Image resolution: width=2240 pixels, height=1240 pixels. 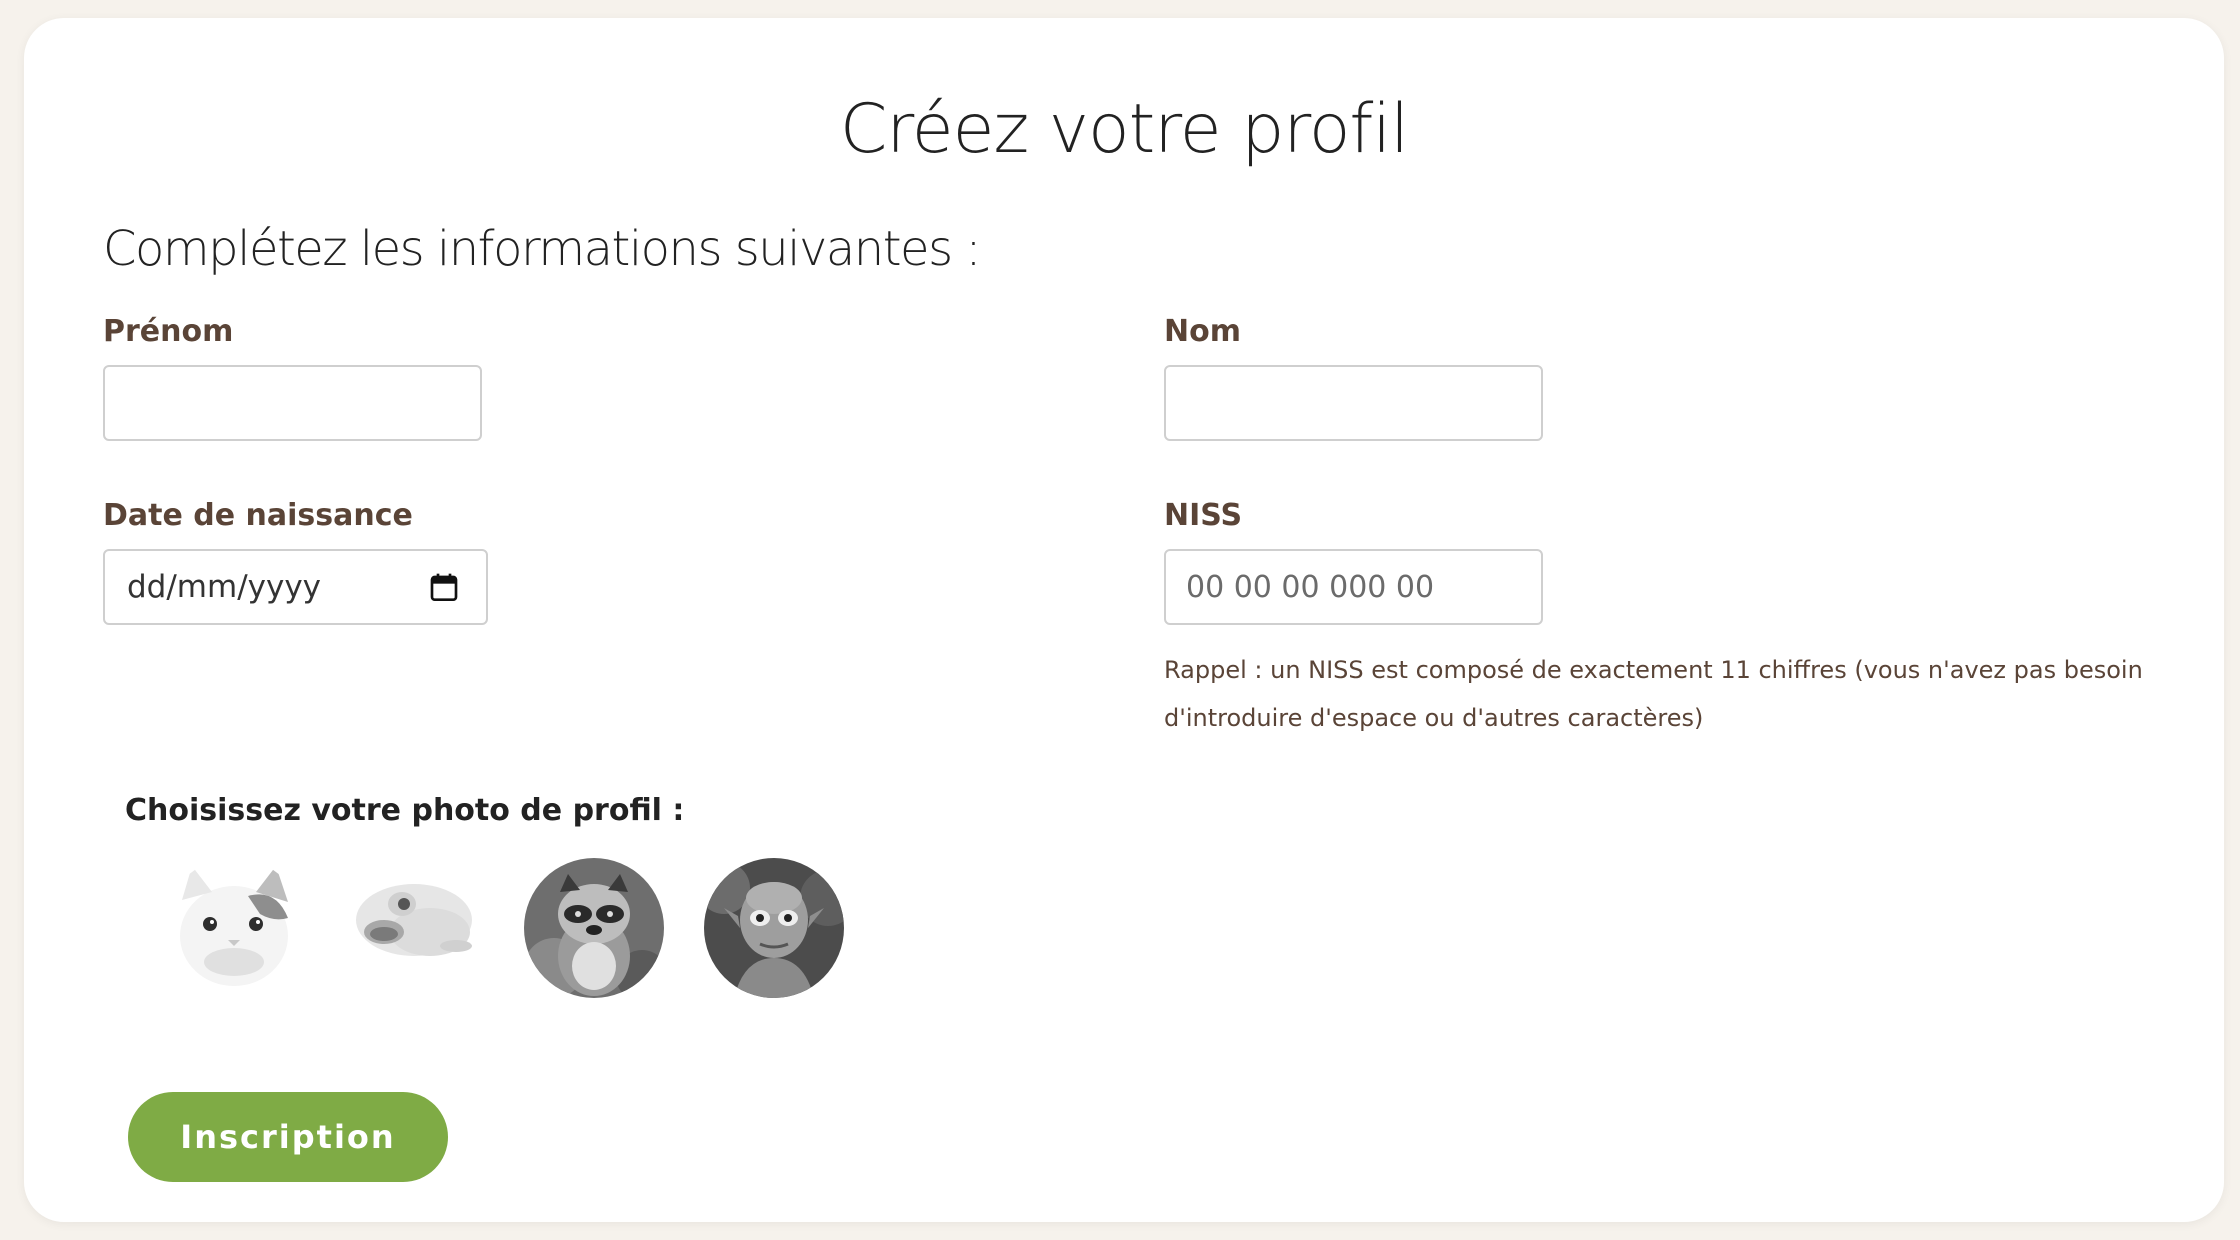 I want to click on calendar-icon, so click(x=444, y=587).